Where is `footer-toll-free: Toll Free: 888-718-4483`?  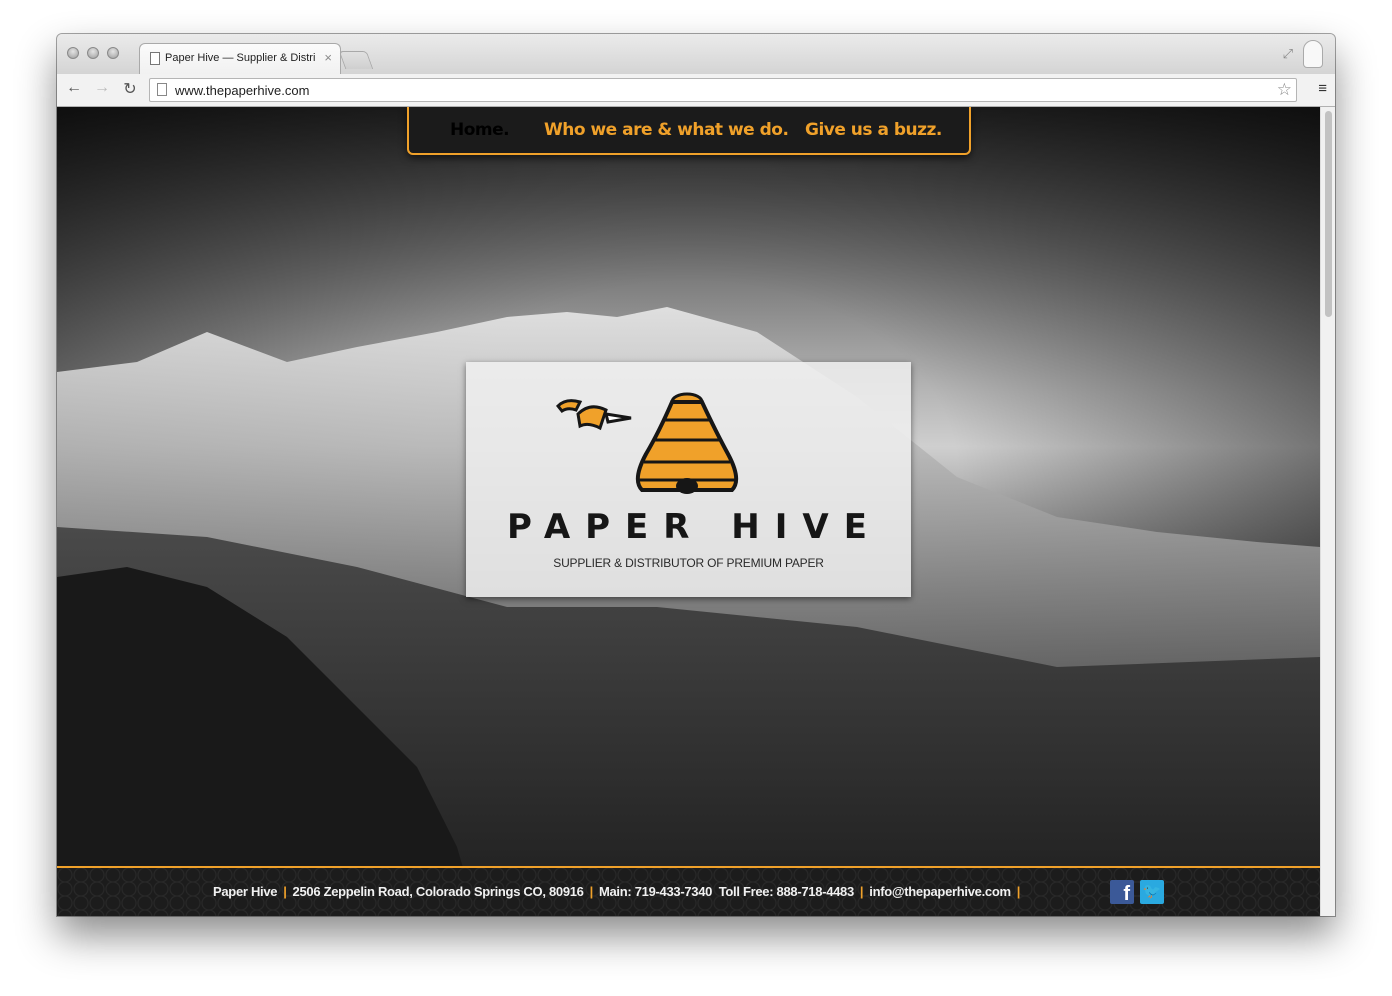
footer-toll-free: Toll Free: 888-718-4483 is located at coordinates (786, 891).